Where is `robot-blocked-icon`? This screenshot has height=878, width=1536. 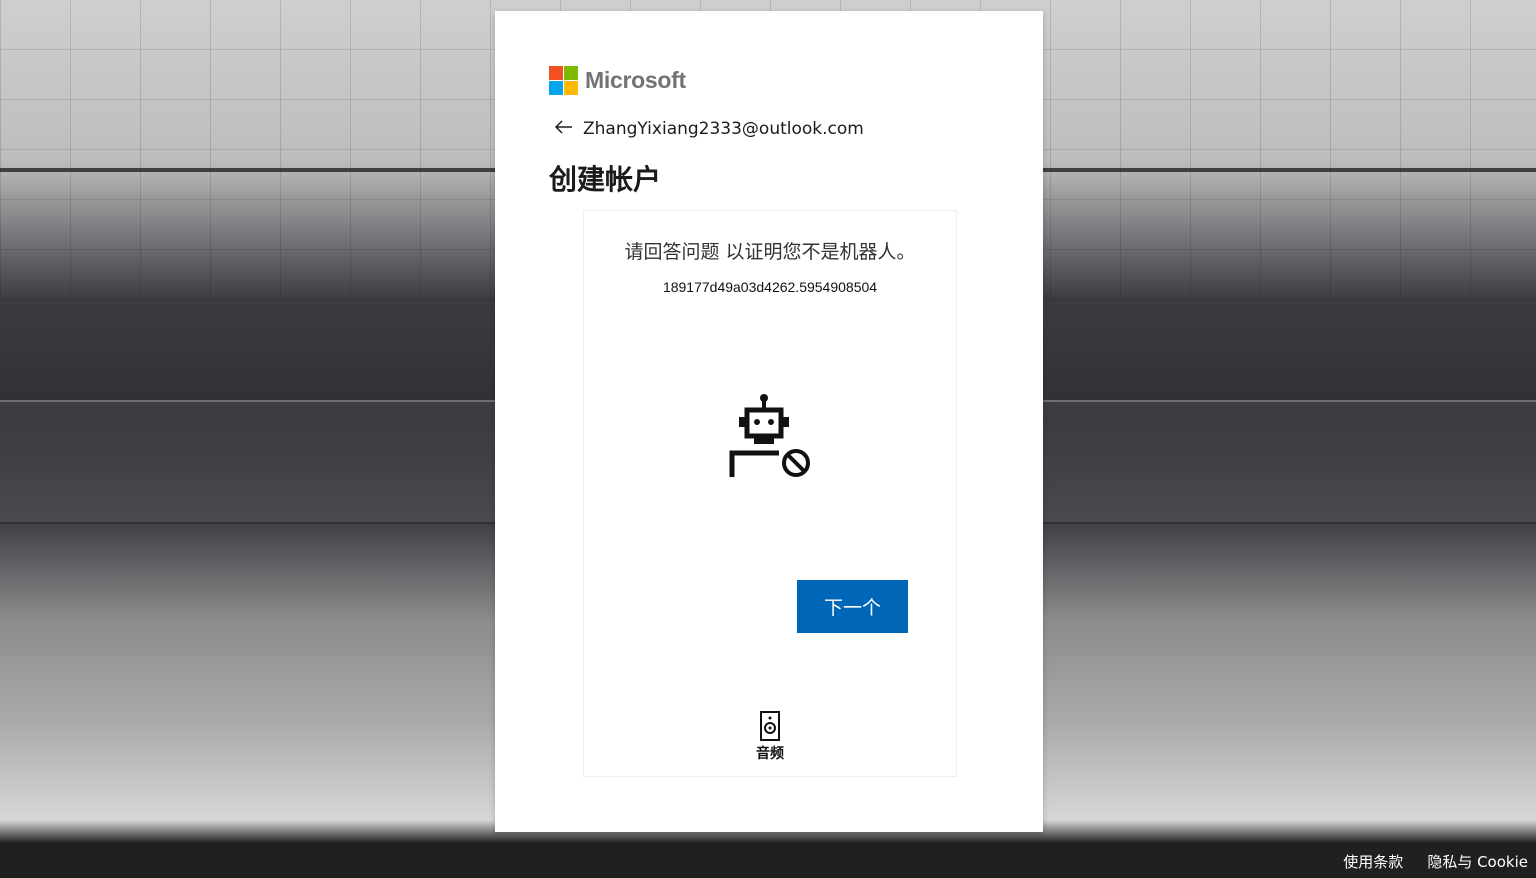 robot-blocked-icon is located at coordinates (769, 435).